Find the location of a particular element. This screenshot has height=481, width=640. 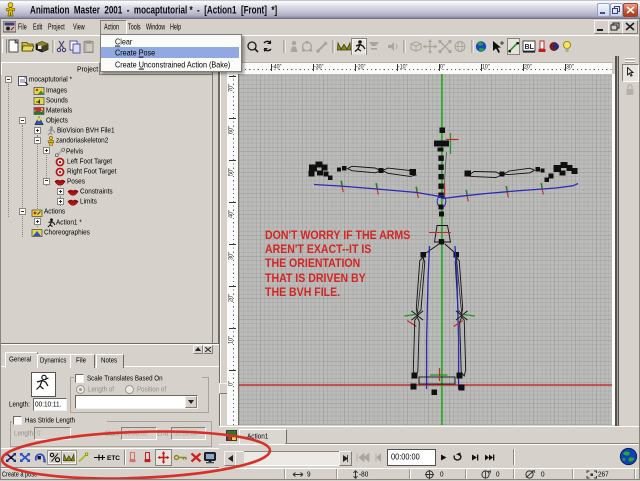

svg-text: BL is located at coordinates (530, 47).